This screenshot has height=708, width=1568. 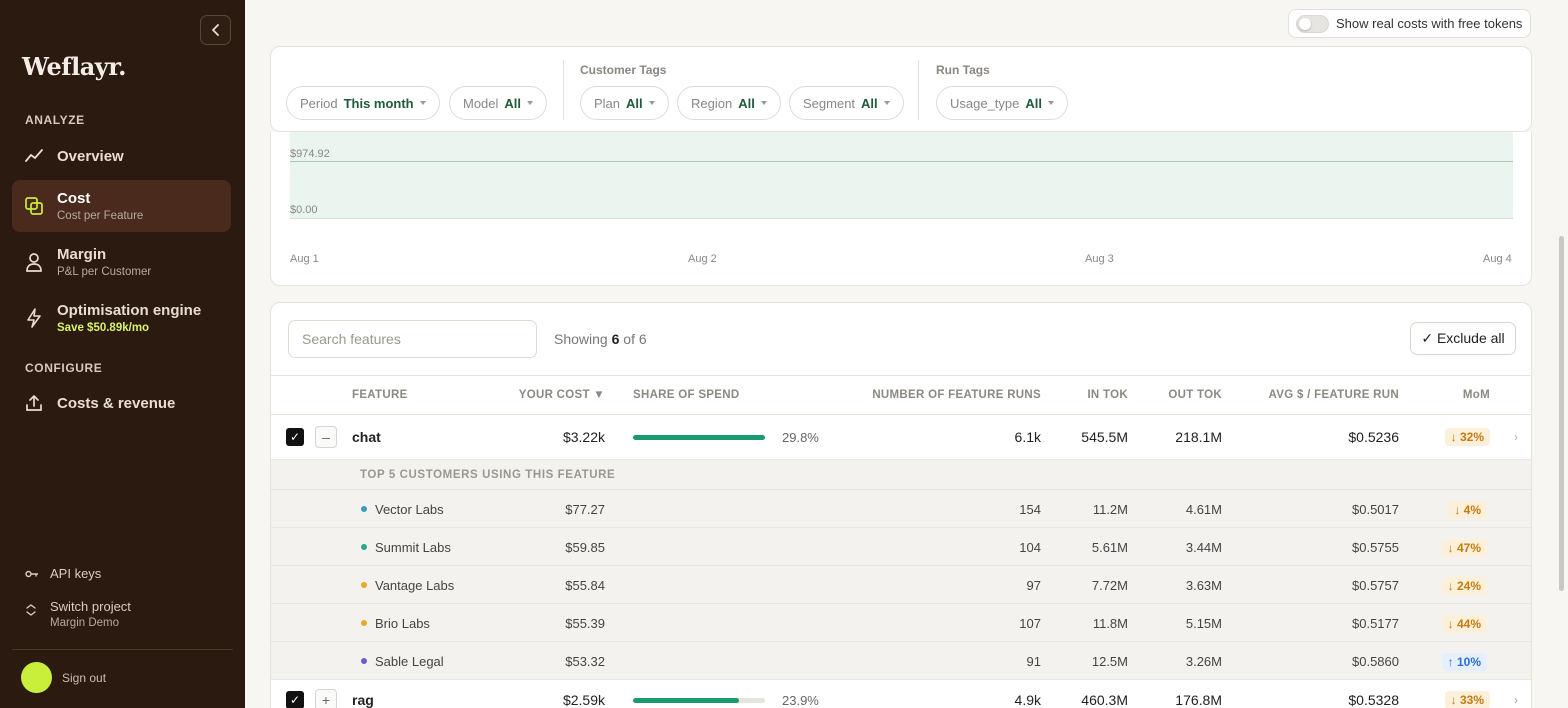 I want to click on real-costs-toggle-label: Show real costs with free tokens, so click(x=1429, y=23).